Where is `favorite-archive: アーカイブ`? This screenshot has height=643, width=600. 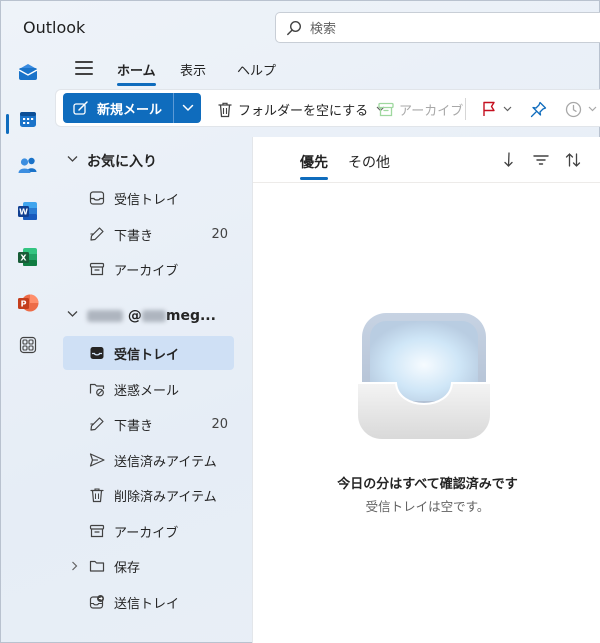 favorite-archive: アーカイブ is located at coordinates (148, 269).